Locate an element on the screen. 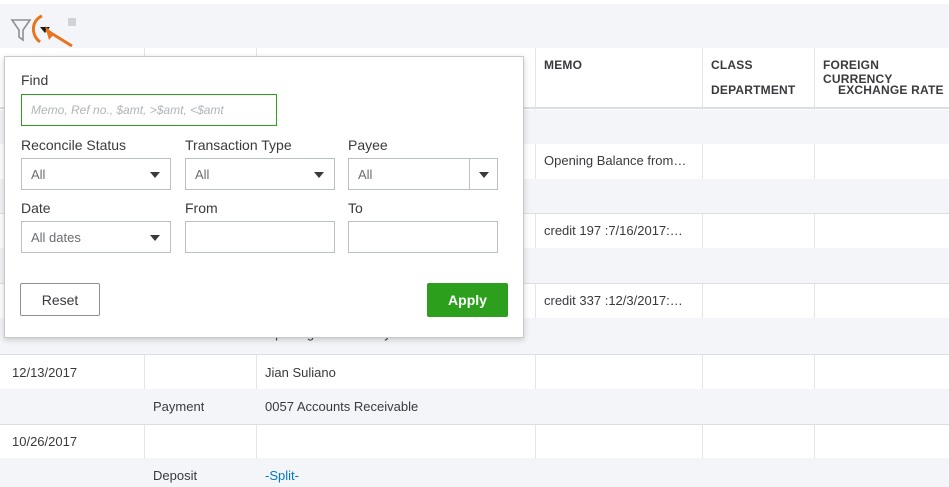 The image size is (949, 487). type-cell: Payment is located at coordinates (179, 406).